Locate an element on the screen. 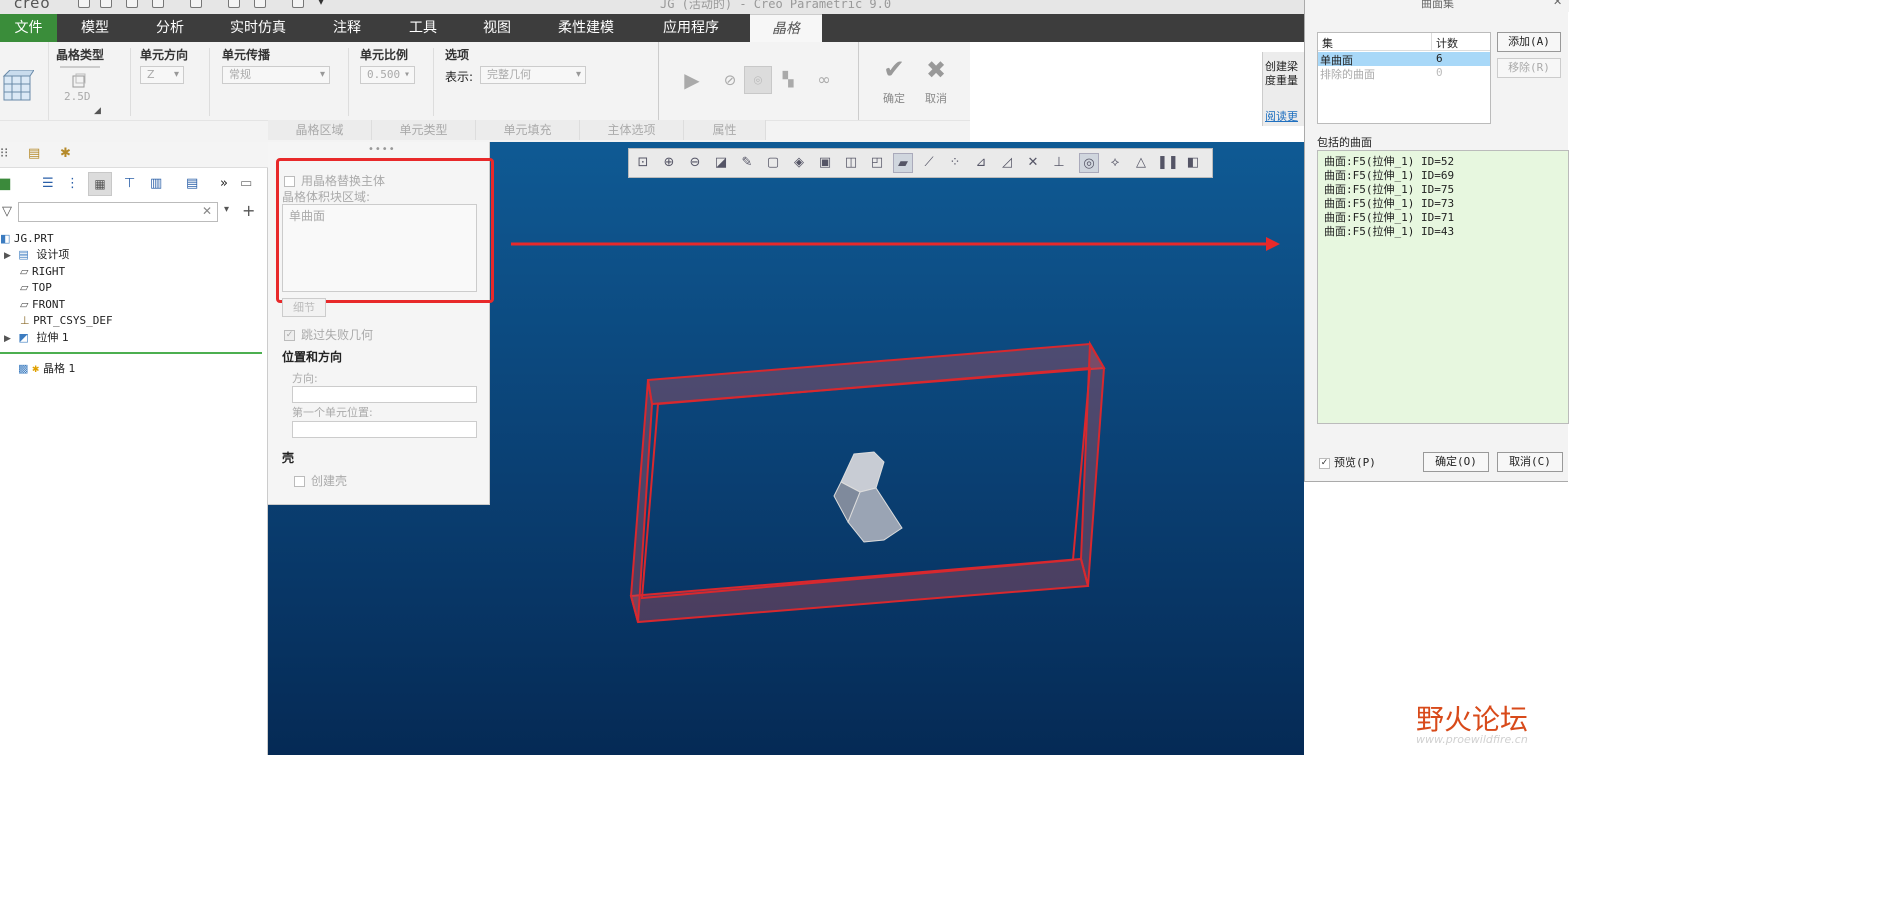 Image resolution: width=1900 pixels, height=915 pixels. set-row: 排除的曲面 0 is located at coordinates (1404, 73).